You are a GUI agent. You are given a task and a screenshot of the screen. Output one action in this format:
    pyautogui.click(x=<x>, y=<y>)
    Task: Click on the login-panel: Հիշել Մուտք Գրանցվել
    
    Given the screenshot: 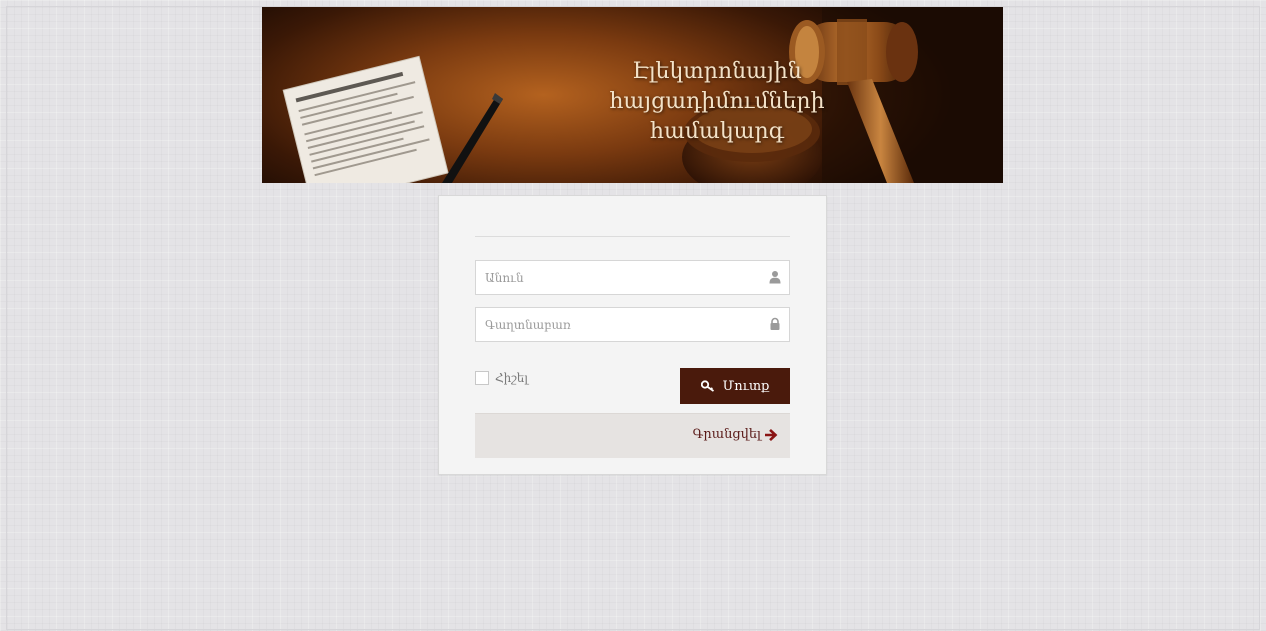 What is the action you would take?
    pyautogui.click(x=632, y=335)
    